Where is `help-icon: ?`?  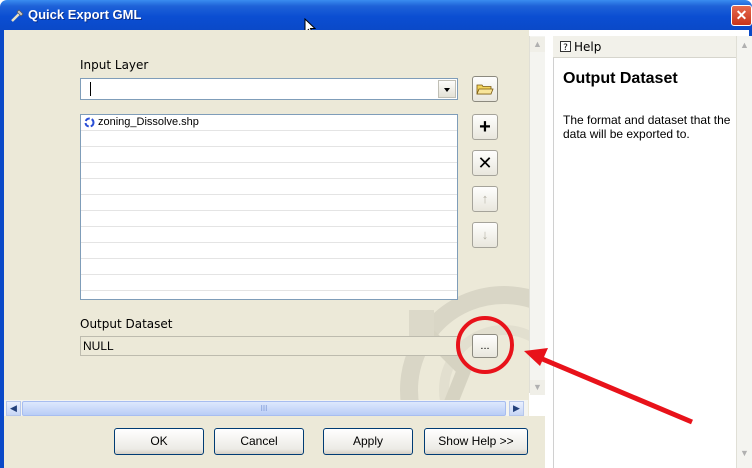 help-icon: ? is located at coordinates (565, 46).